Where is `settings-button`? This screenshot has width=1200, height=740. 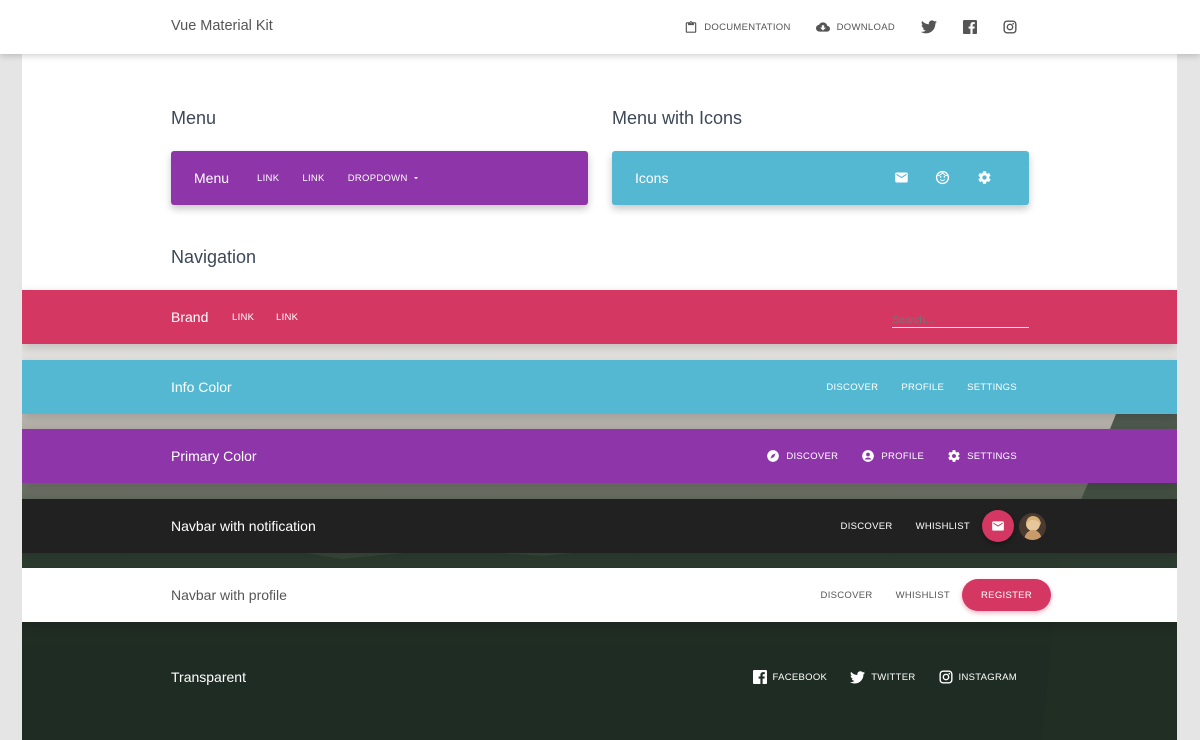 settings-button is located at coordinates (984, 180).